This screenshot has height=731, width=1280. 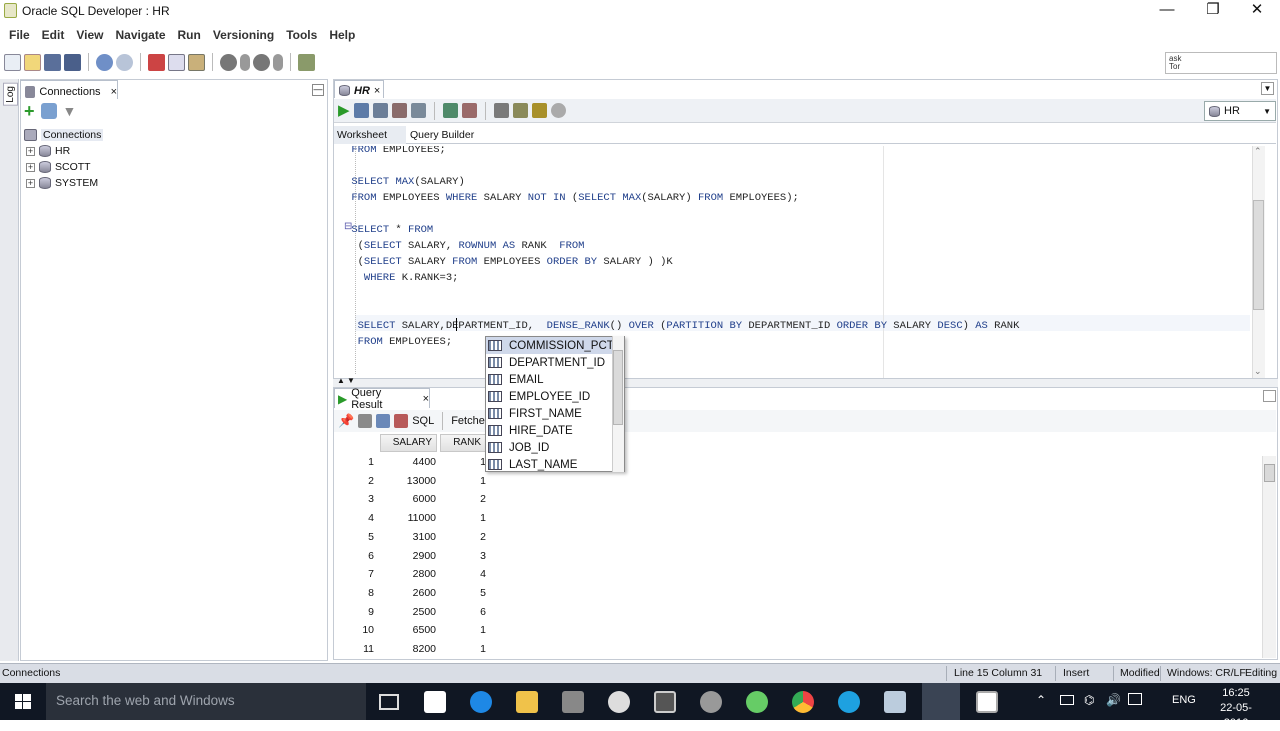 What do you see at coordinates (1258, 151) in the screenshot?
I see `scroll-up-icon: ⌃` at bounding box center [1258, 151].